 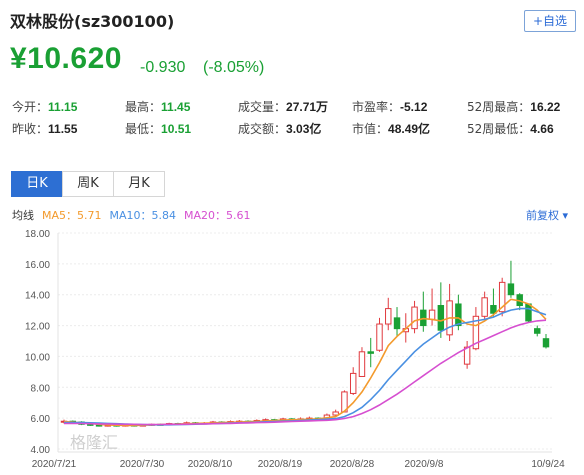 I want to click on y-axis-ticks: 18.00 16.00 14.00 12.00 10.00 8.00 6.00 4.00, so click(x=37, y=342).